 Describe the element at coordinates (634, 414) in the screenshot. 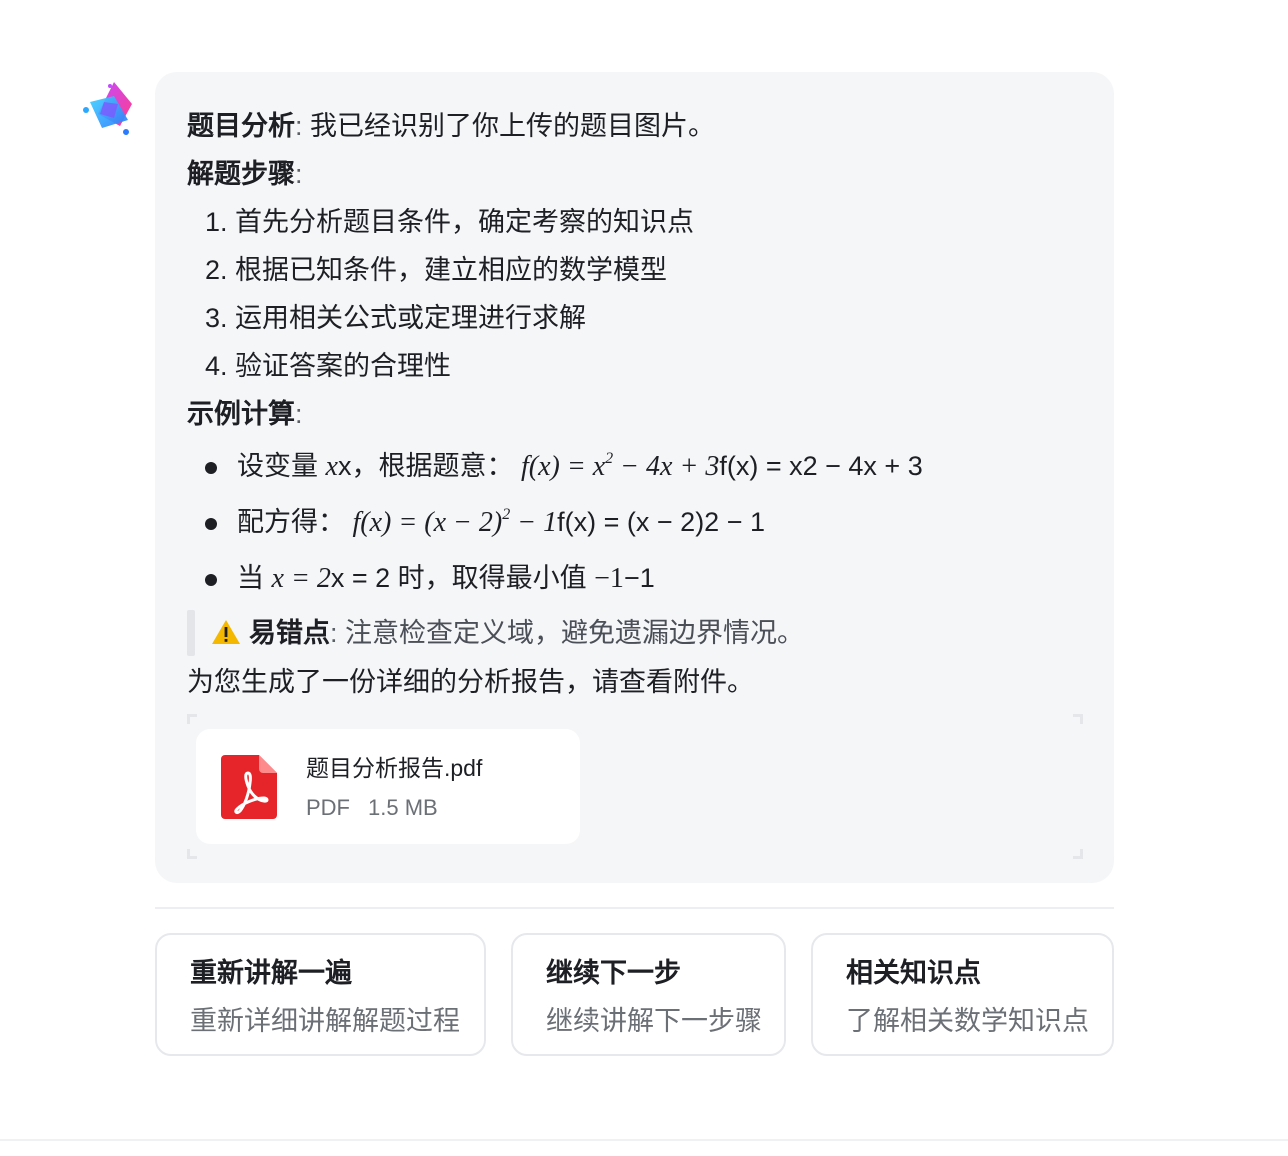

I see `example-heading: 示例计算:` at that location.